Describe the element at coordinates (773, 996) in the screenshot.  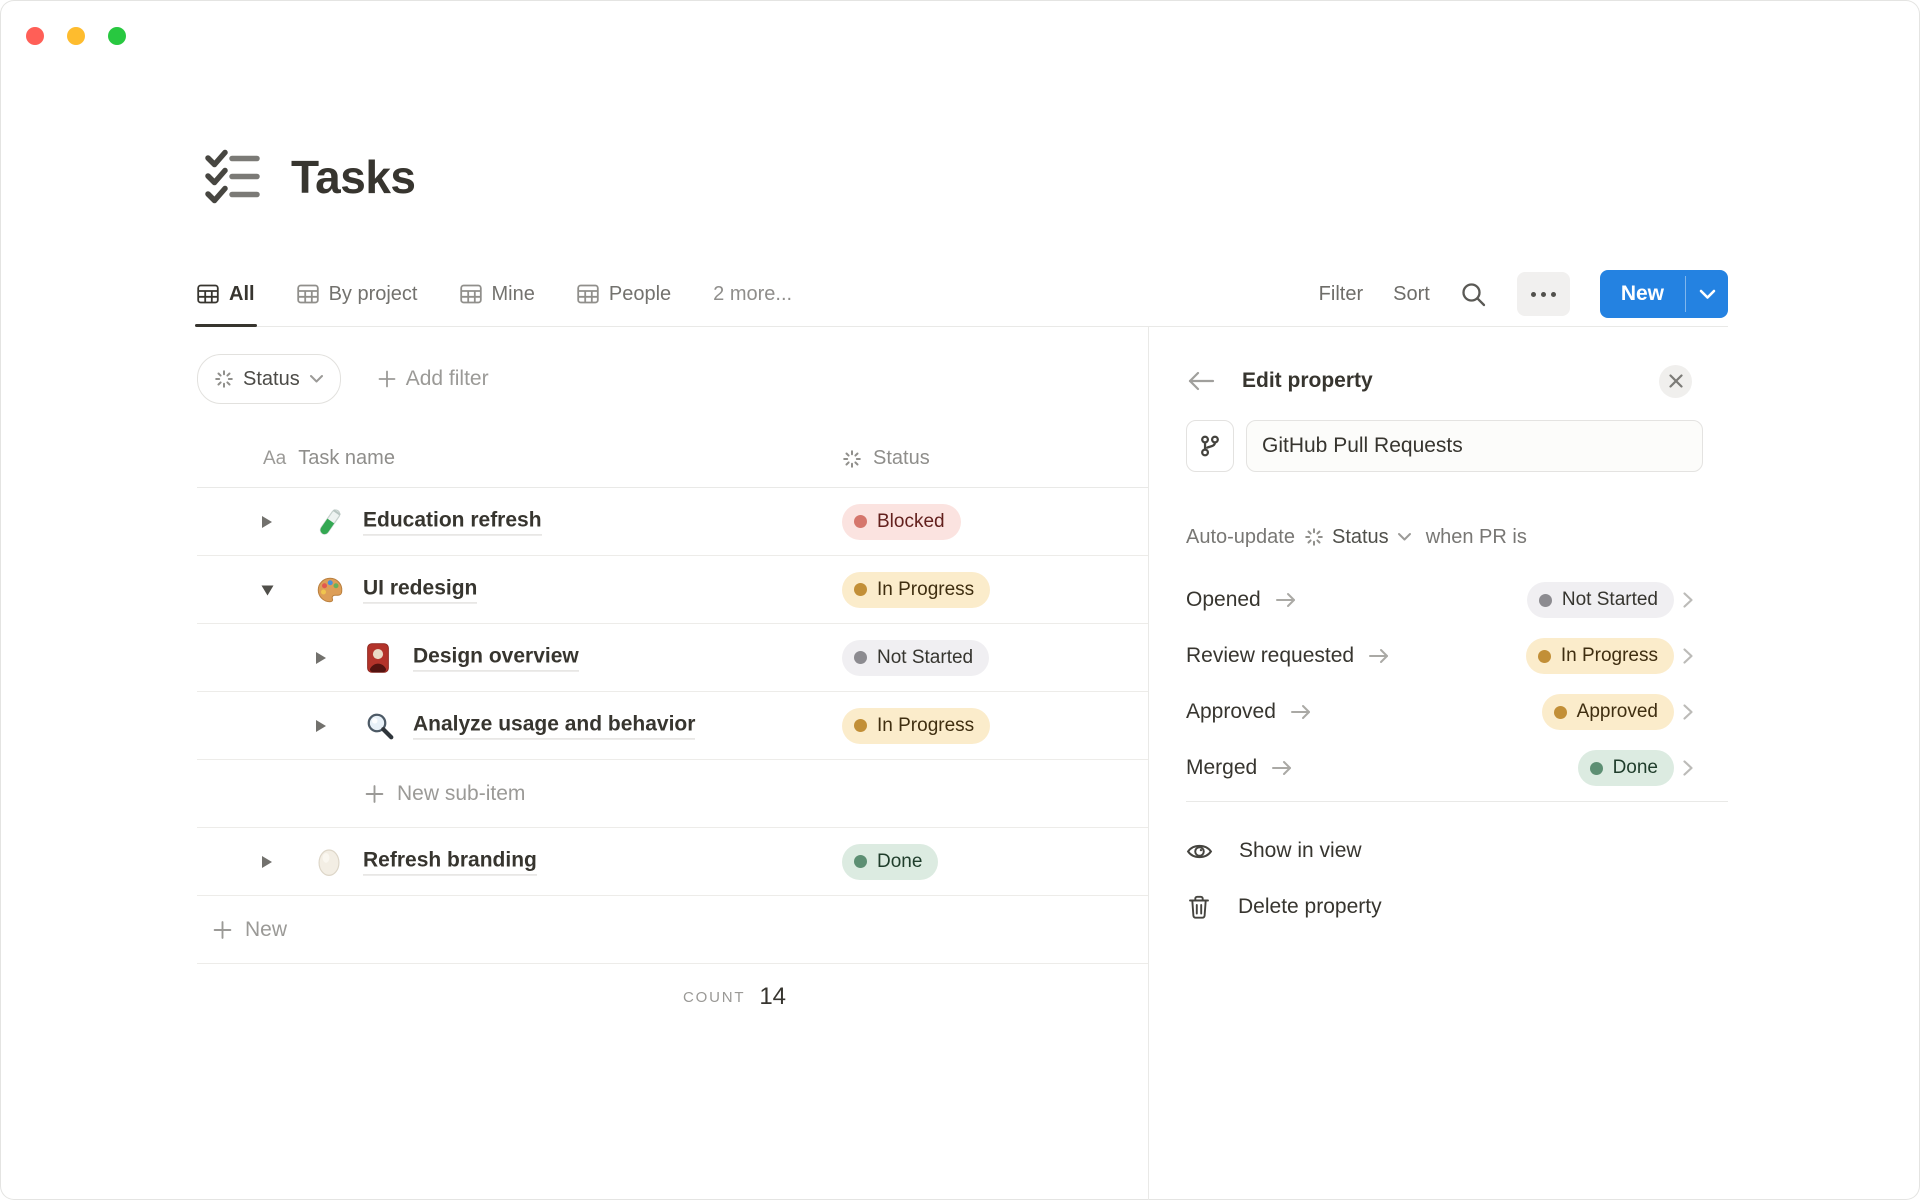
I see `count-value: 14` at that location.